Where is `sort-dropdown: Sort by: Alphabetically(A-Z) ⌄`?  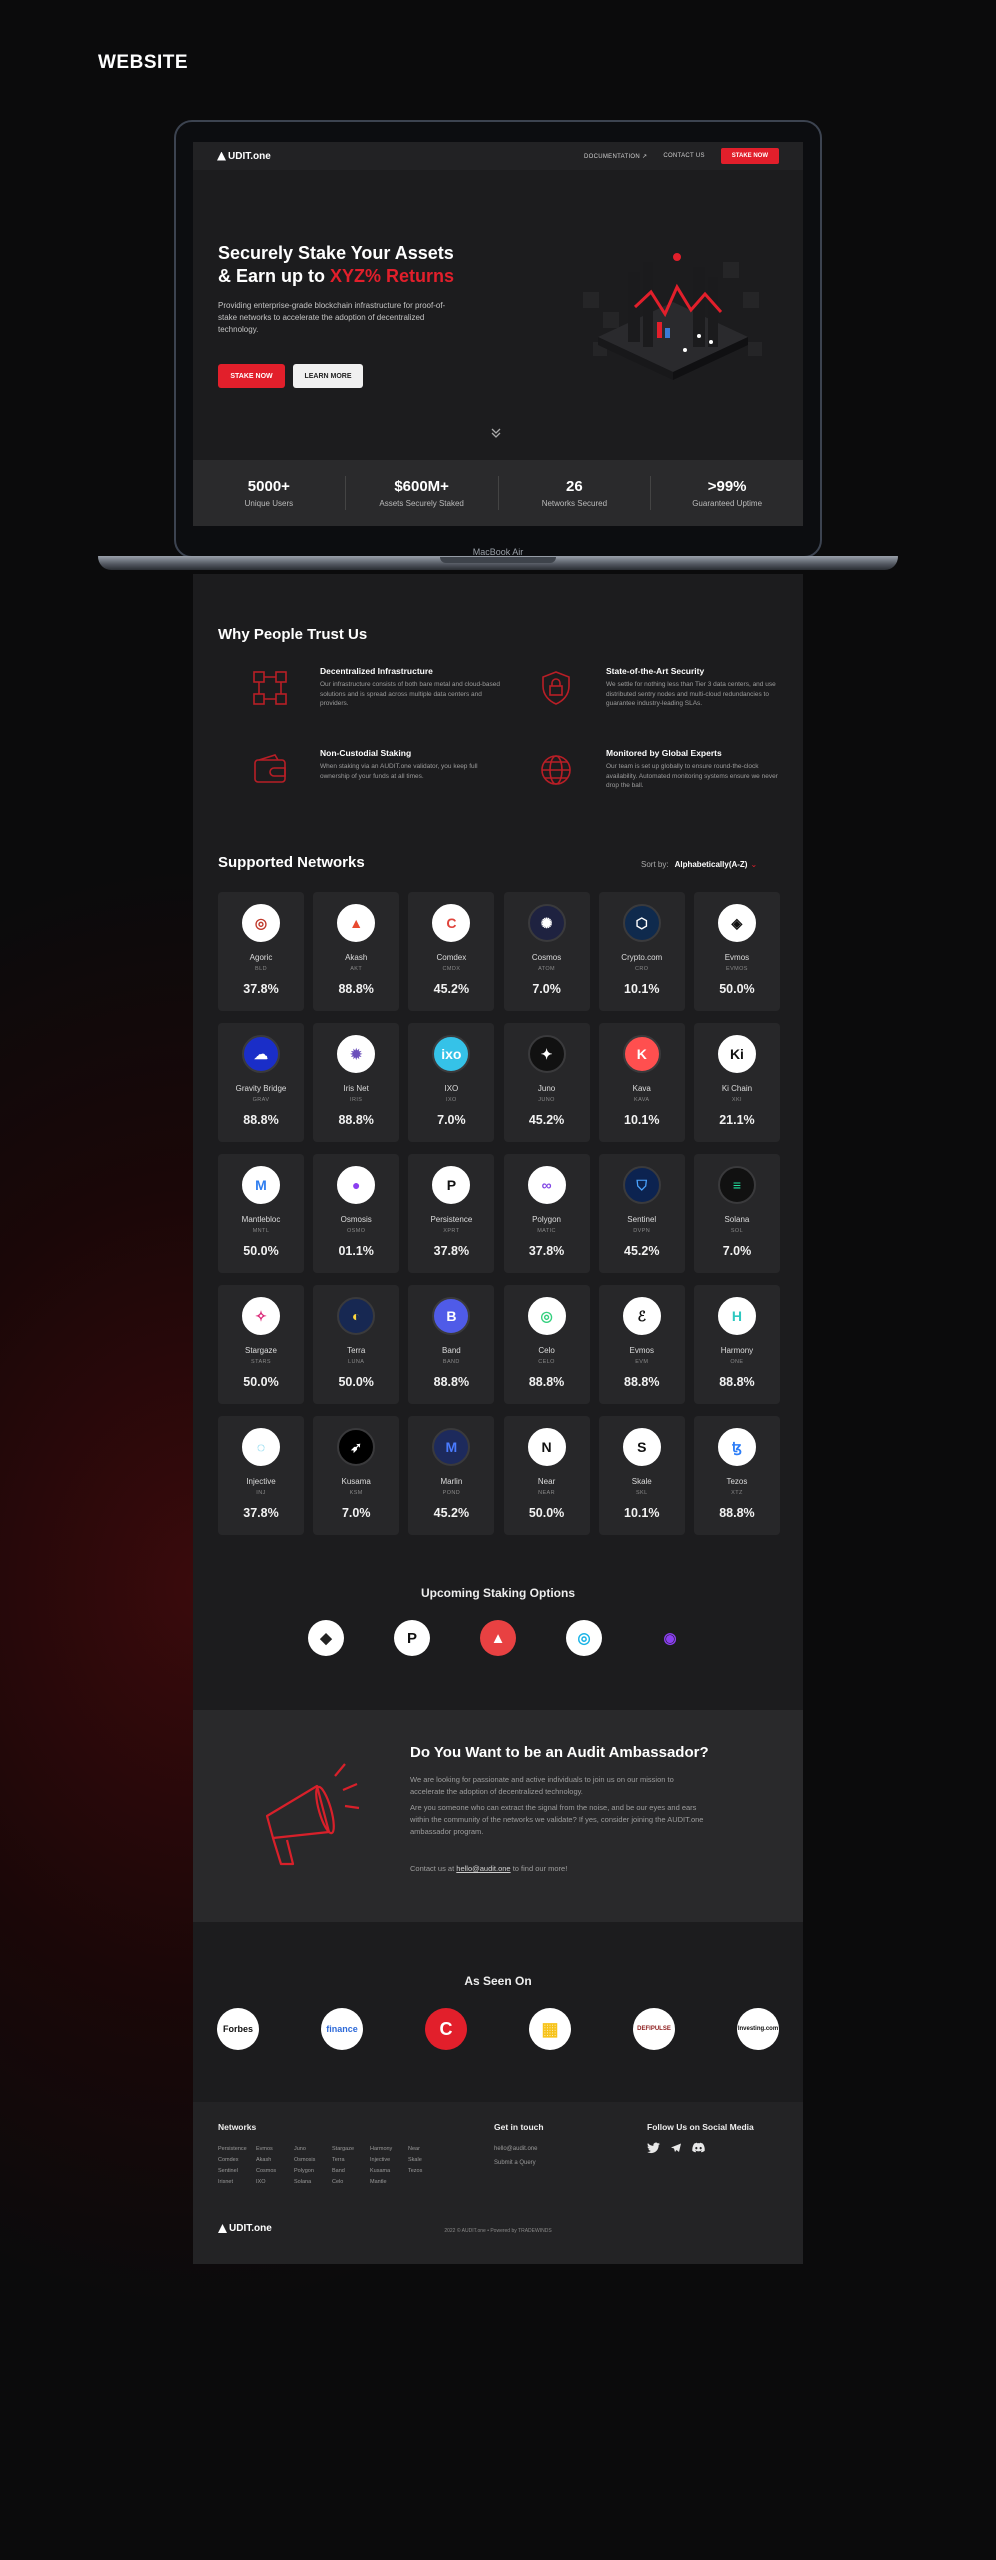 sort-dropdown: Sort by: Alphabetically(A-Z) ⌄ is located at coordinates (699, 864).